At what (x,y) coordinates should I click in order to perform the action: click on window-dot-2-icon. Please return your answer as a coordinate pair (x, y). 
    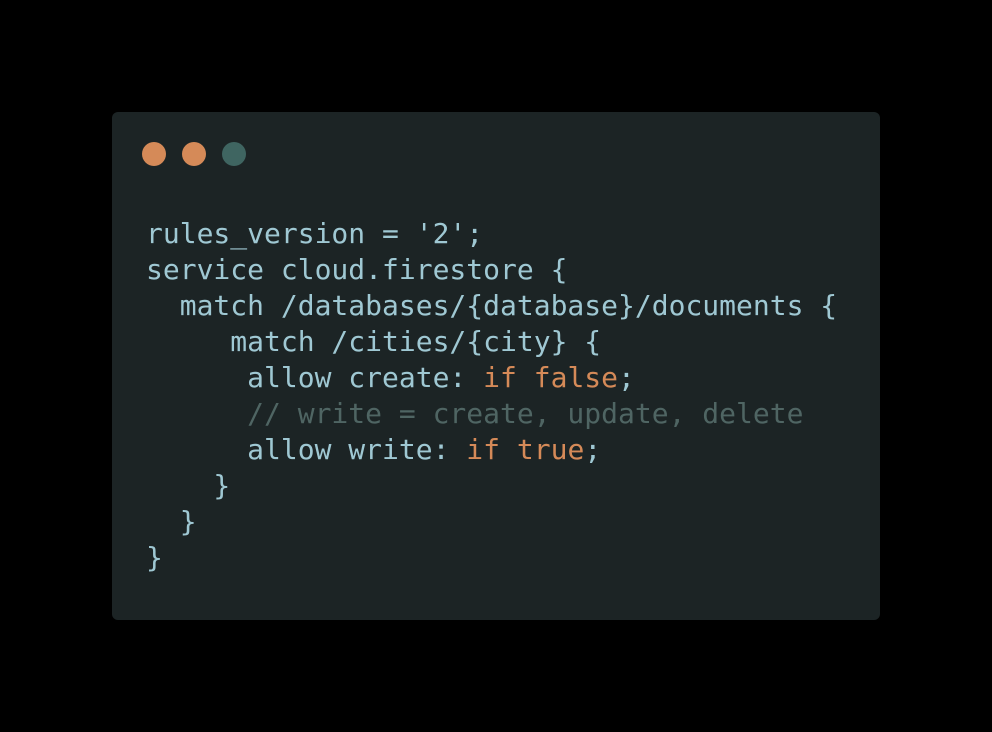
    Looking at the image, I should click on (194, 154).